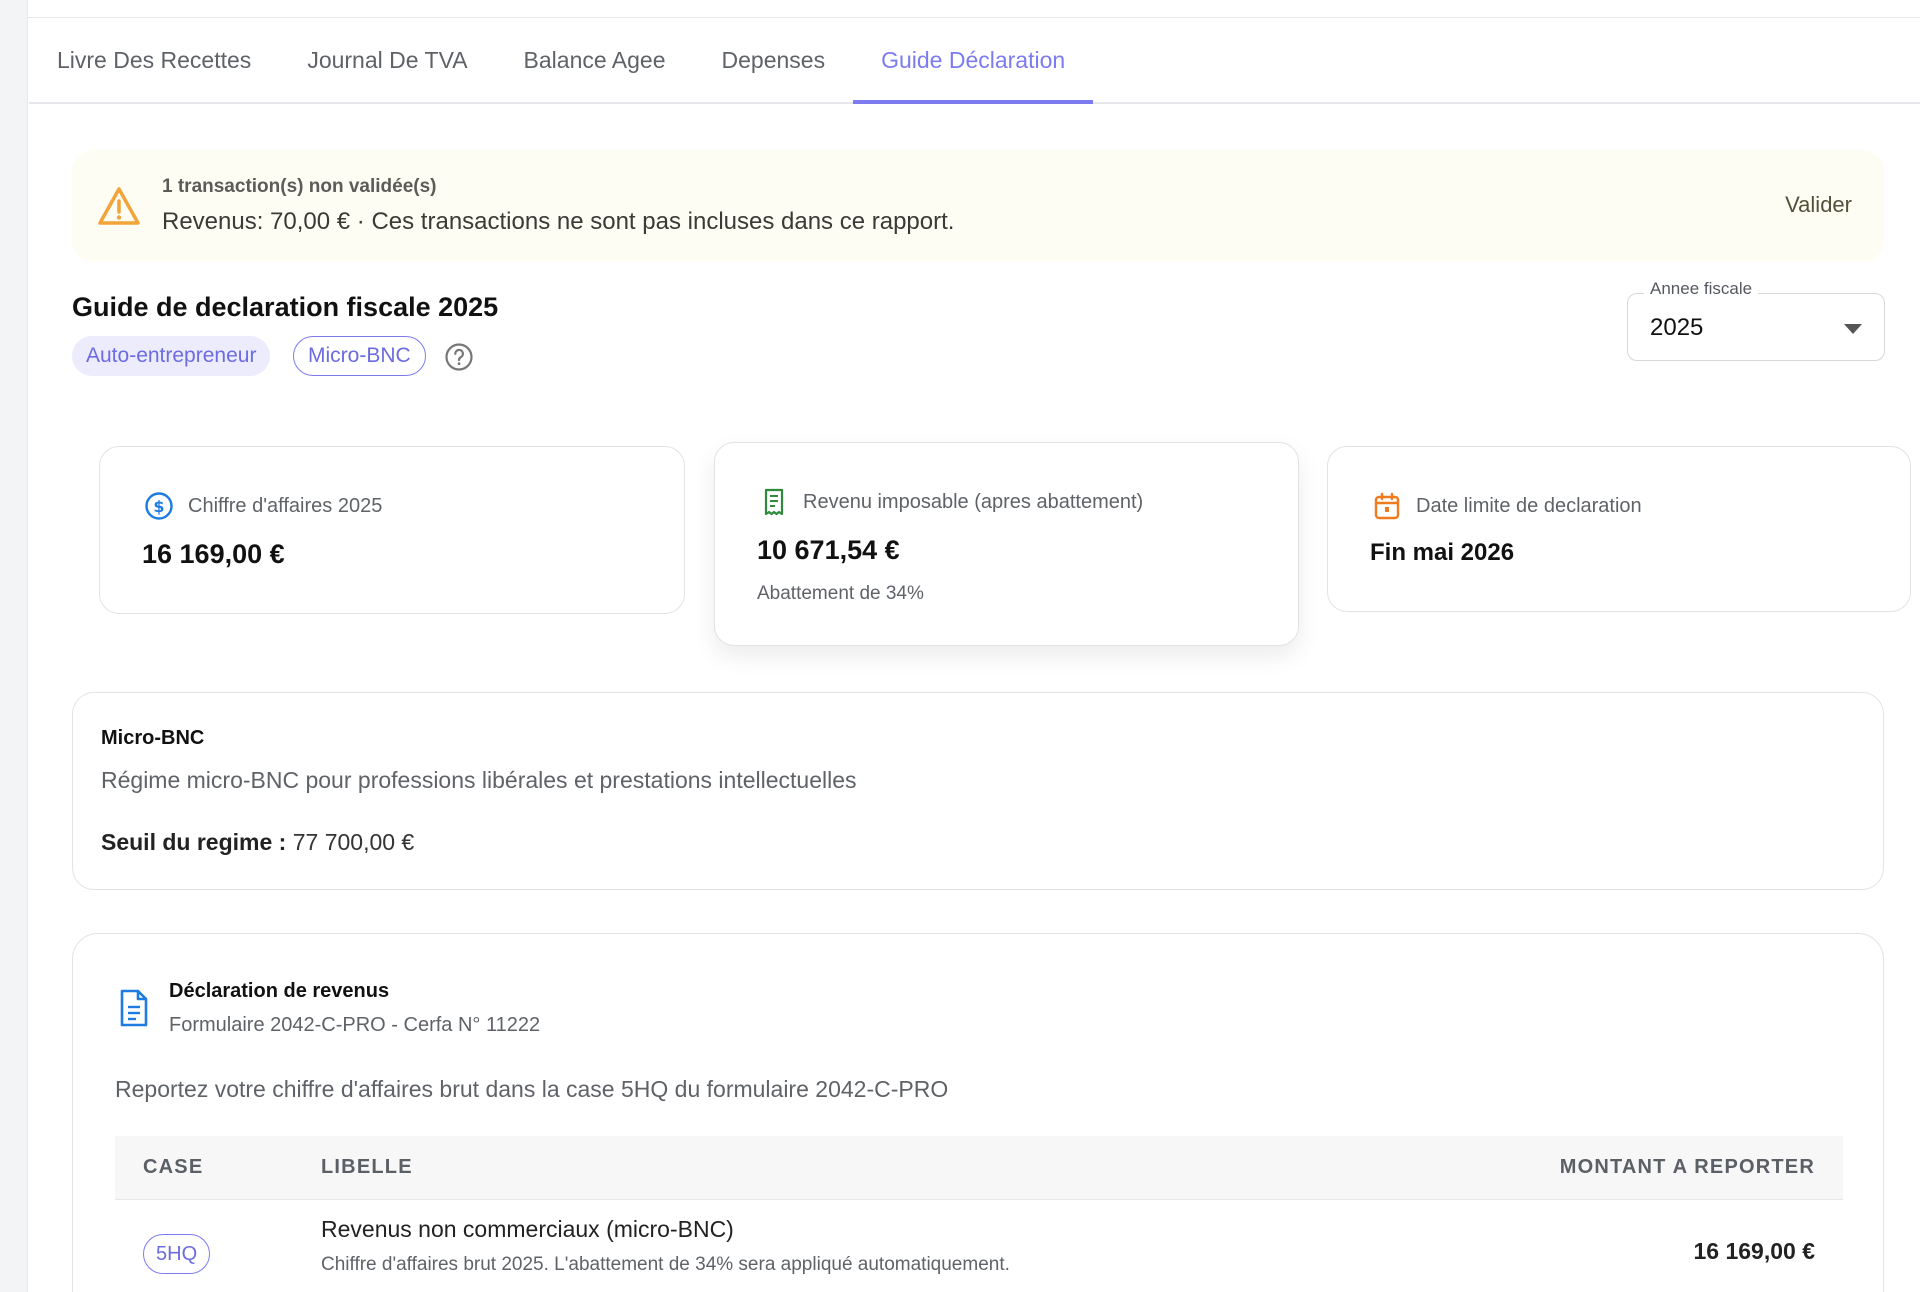  Describe the element at coordinates (367, 1167) in the screenshot. I see `column-header-libelle: LIBELLE` at that location.